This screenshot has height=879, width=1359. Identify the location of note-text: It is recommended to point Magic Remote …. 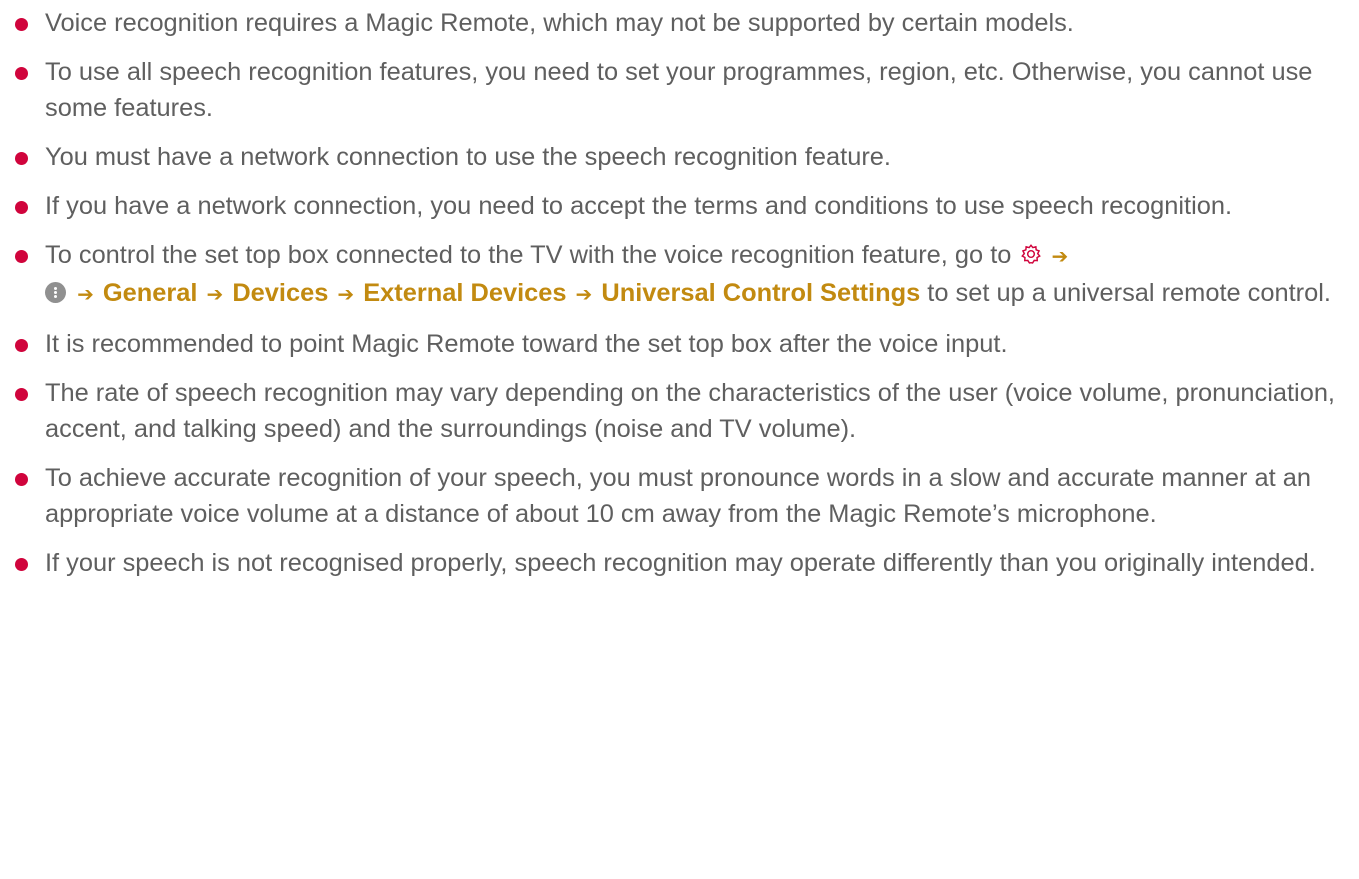
(526, 344).